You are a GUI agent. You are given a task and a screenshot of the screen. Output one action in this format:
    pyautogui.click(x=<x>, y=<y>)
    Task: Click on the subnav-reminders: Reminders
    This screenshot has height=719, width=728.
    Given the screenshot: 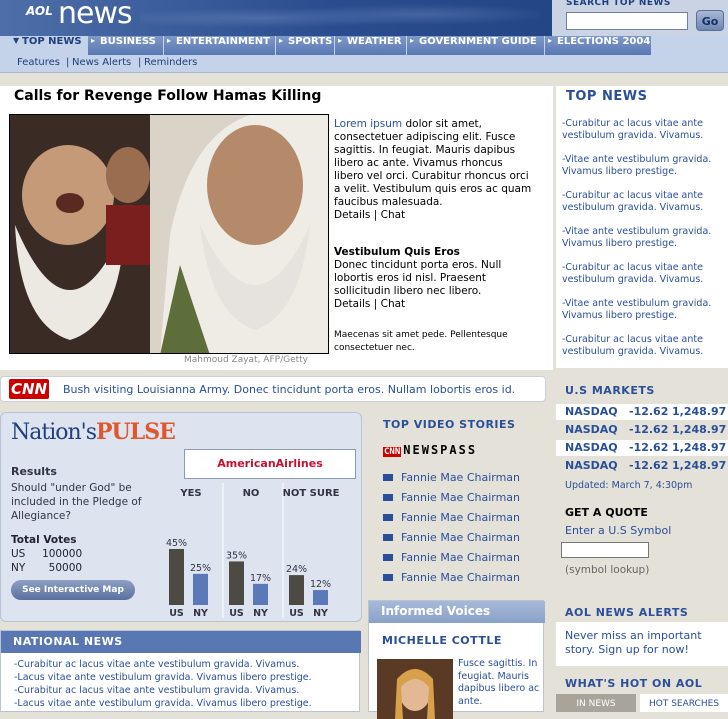 What is the action you would take?
    pyautogui.click(x=170, y=62)
    